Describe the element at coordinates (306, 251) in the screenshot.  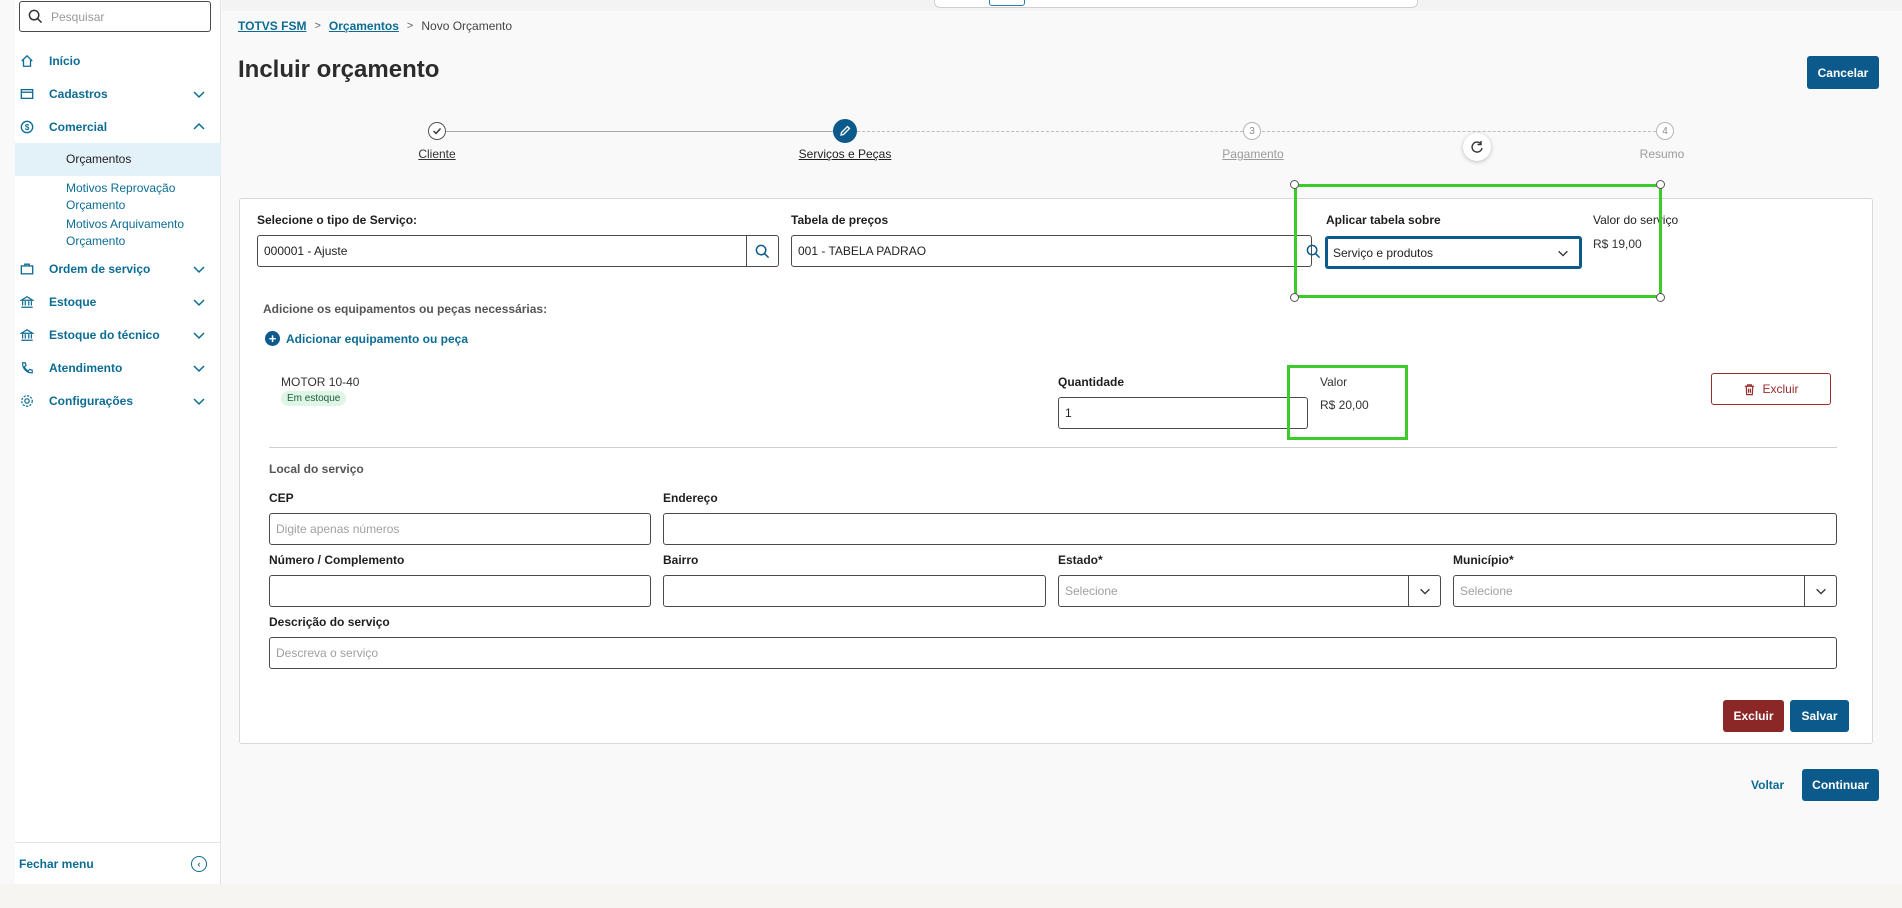
I see `service-type-value: 000001 - Ajuste` at that location.